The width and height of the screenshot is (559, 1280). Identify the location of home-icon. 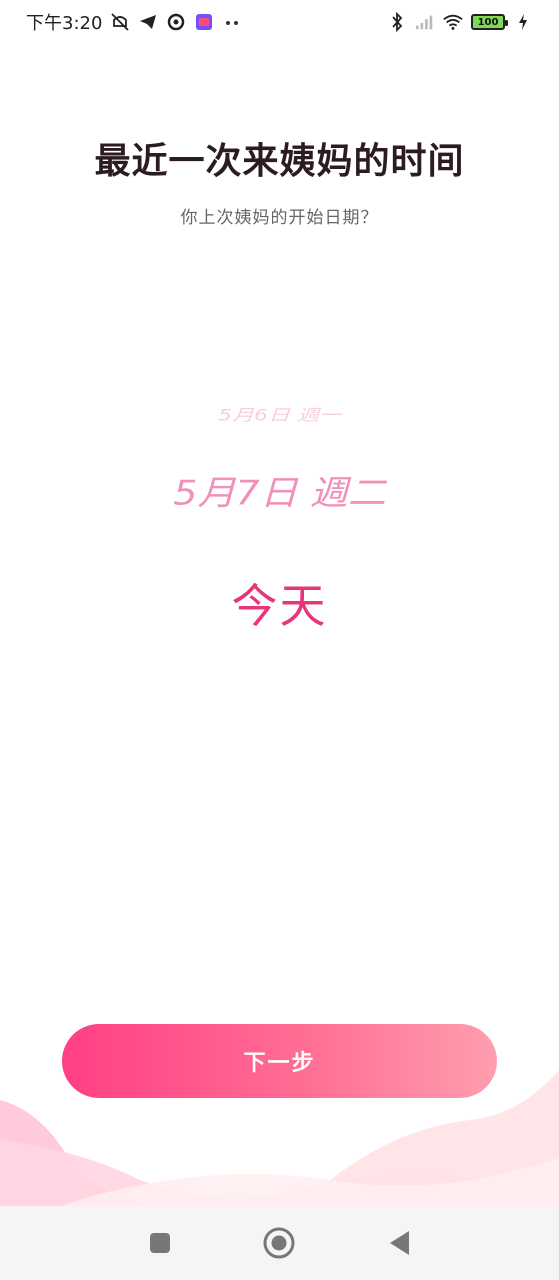
(279, 1243).